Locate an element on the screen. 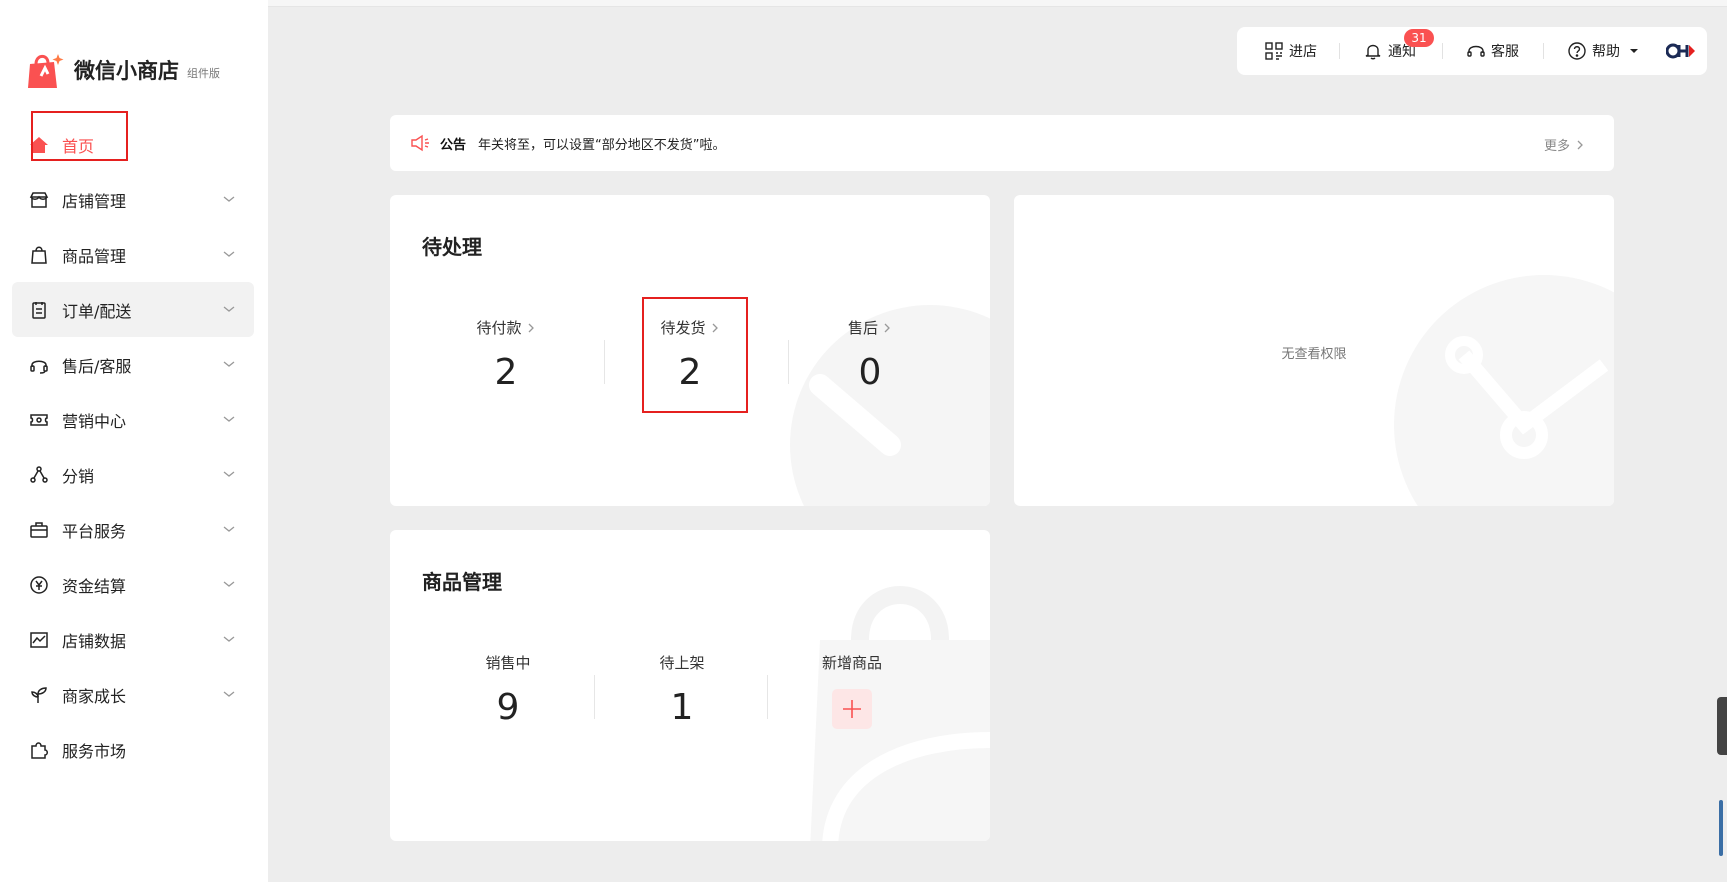  account-avatar is located at coordinates (1681, 51).